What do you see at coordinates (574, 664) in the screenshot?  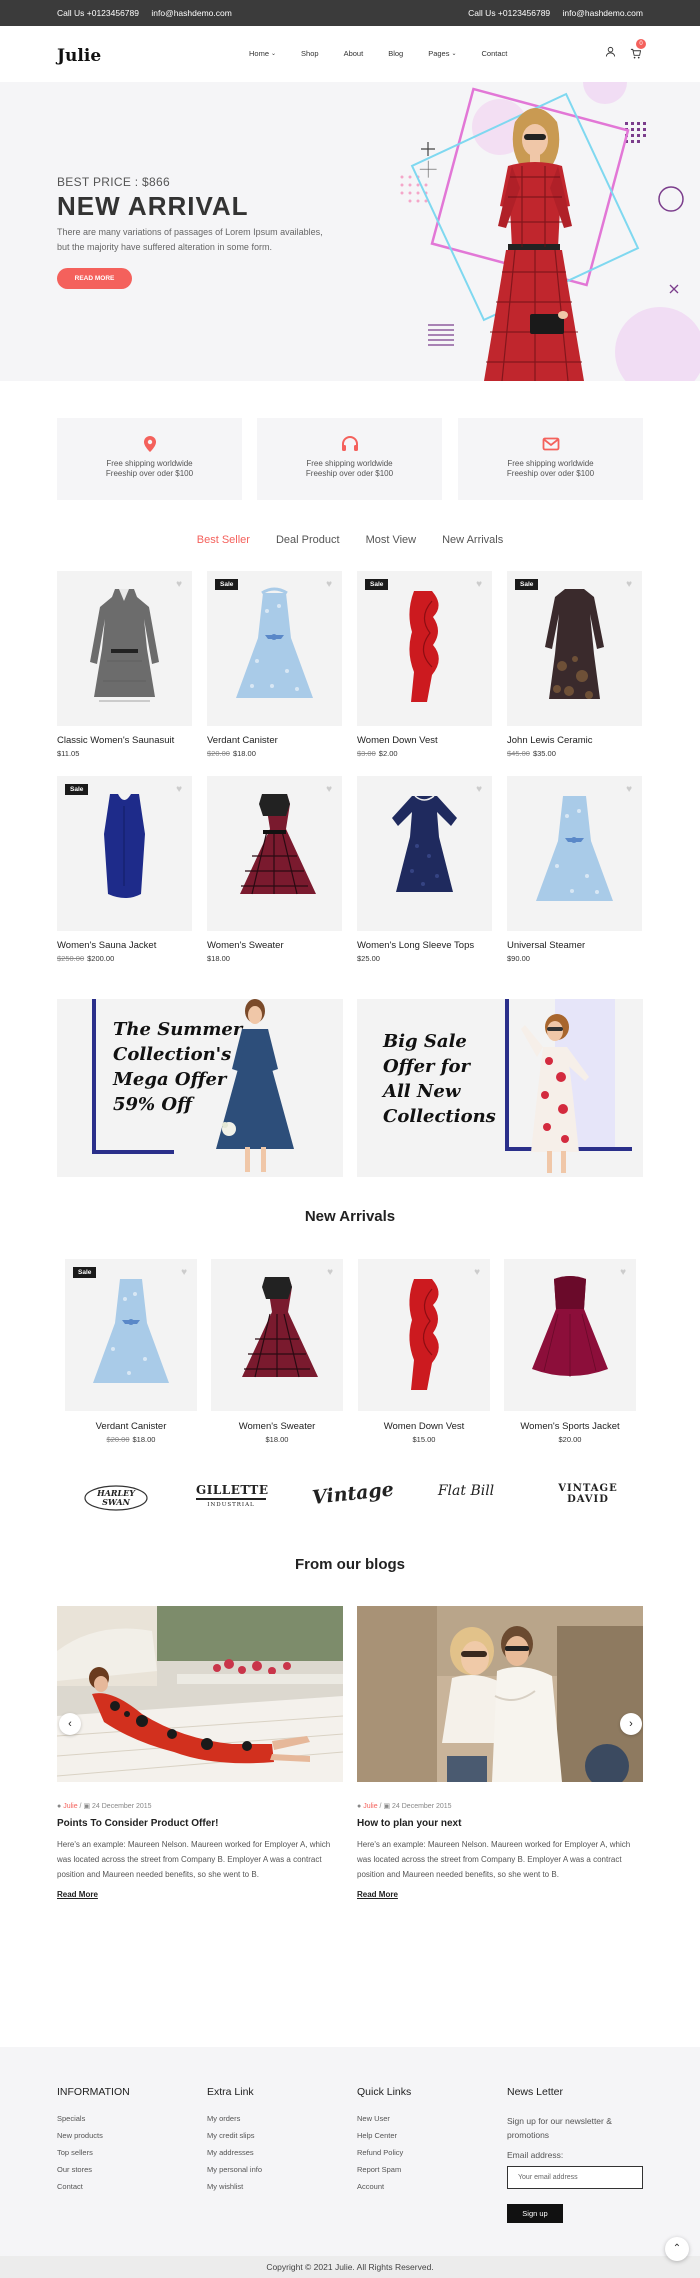 I see `product-card: Sale ♥ John Lewis Ceramic $45.00 $35.00` at bounding box center [574, 664].